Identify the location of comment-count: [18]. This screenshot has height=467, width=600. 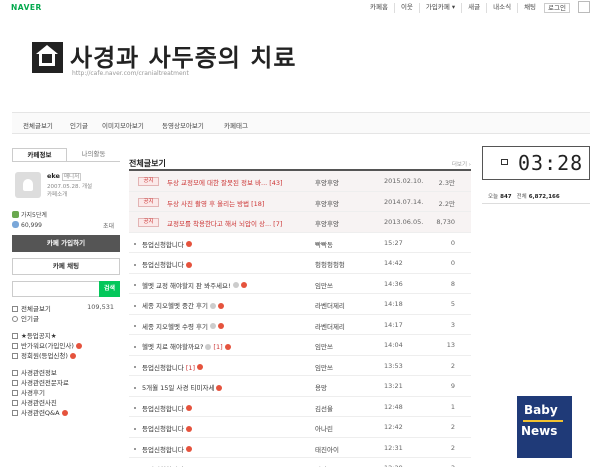
(257, 204).